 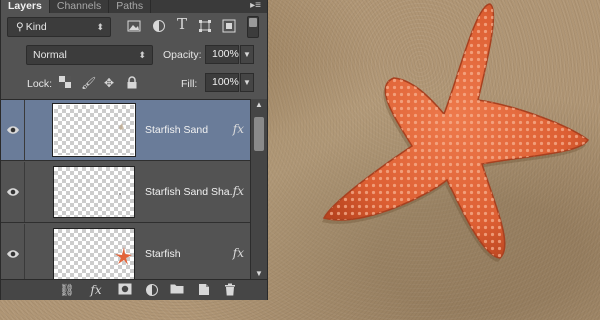 I want to click on new-group-folder-icon, so click(x=177, y=290).